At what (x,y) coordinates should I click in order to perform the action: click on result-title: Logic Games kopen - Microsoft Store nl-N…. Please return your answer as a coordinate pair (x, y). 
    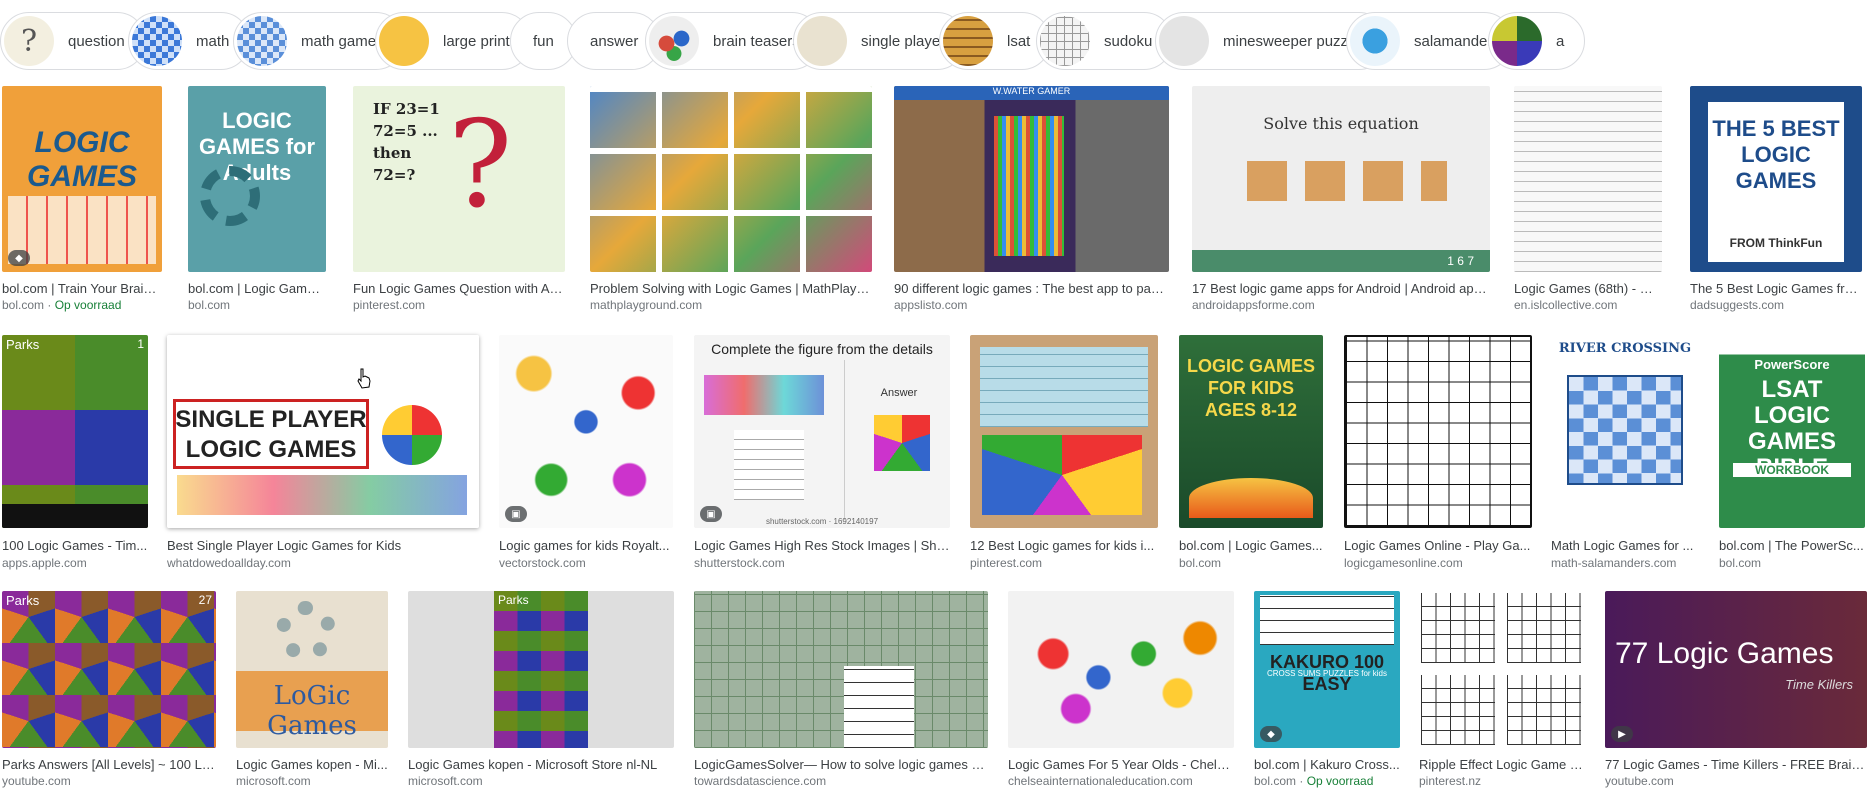
    Looking at the image, I should click on (541, 764).